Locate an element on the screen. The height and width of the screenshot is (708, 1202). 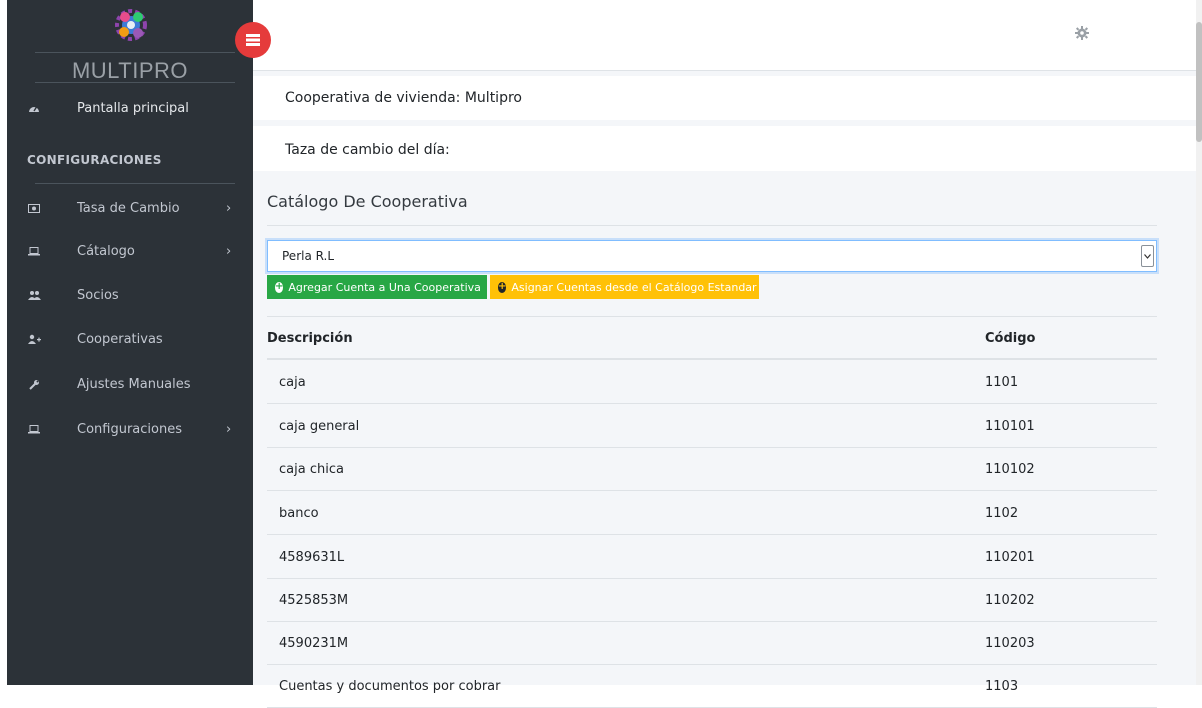
sidebar-item-label: Tasa de Cambio is located at coordinates (128, 208).